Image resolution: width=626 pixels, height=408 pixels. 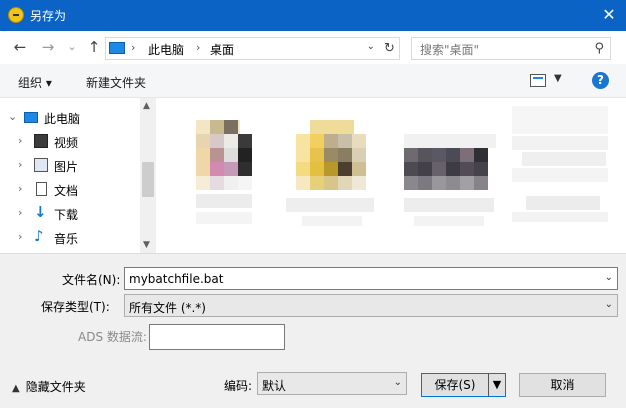 I want to click on sidebar-item-pictures: › 图片, so click(x=70, y=165).